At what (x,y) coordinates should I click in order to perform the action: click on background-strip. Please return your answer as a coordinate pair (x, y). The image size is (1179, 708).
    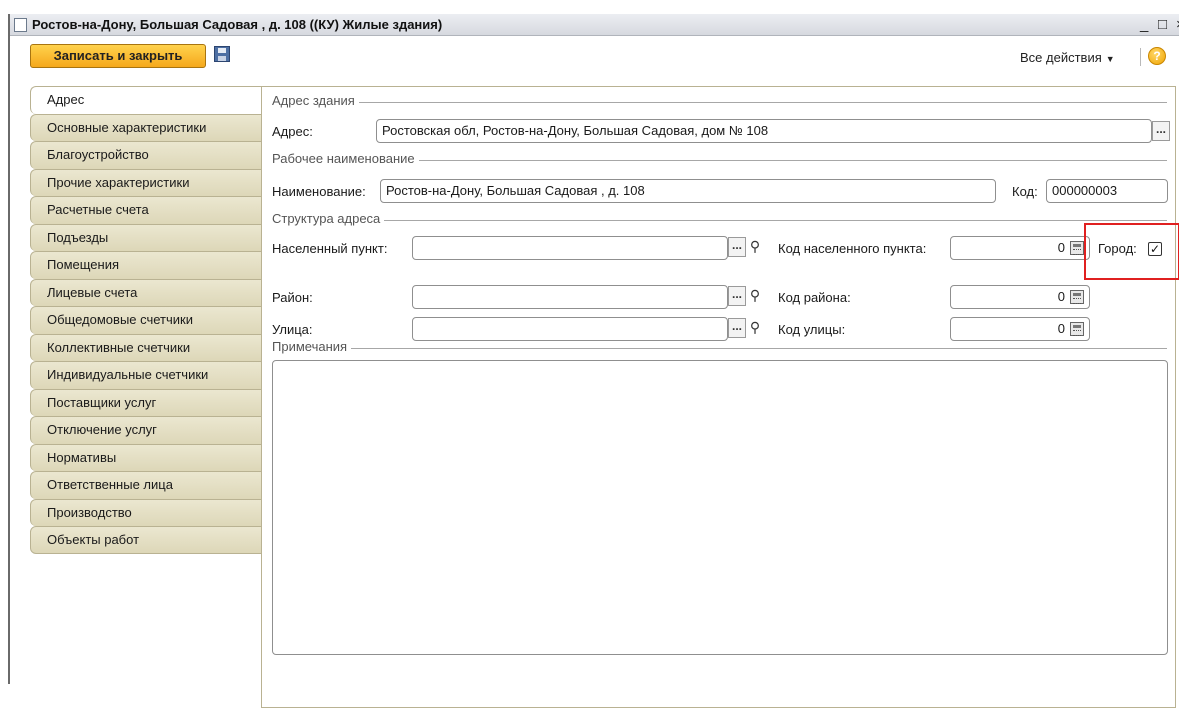
    Looking at the image, I should click on (589, 7).